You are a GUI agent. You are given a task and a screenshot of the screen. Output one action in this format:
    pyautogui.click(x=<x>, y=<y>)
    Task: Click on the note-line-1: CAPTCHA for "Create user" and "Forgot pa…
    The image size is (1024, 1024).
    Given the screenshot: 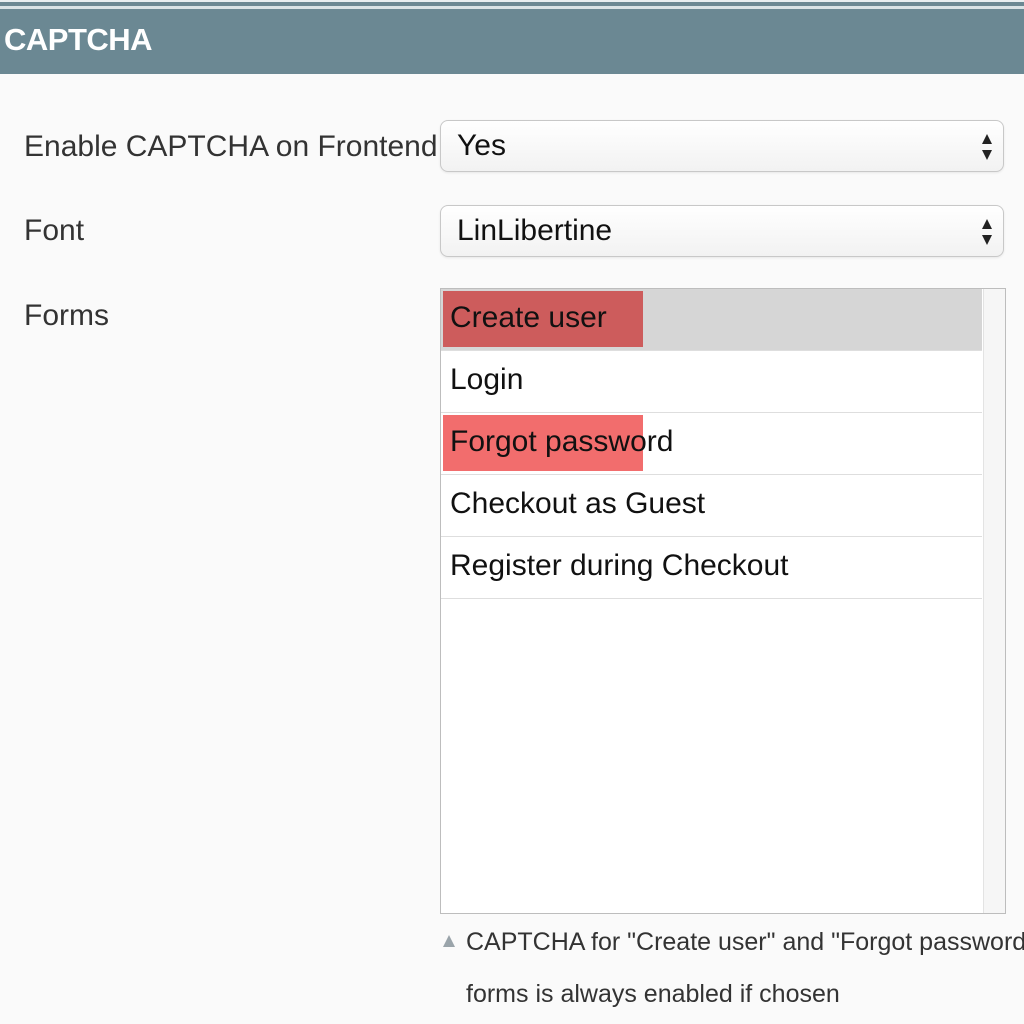 What is the action you would take?
    pyautogui.click(x=745, y=942)
    